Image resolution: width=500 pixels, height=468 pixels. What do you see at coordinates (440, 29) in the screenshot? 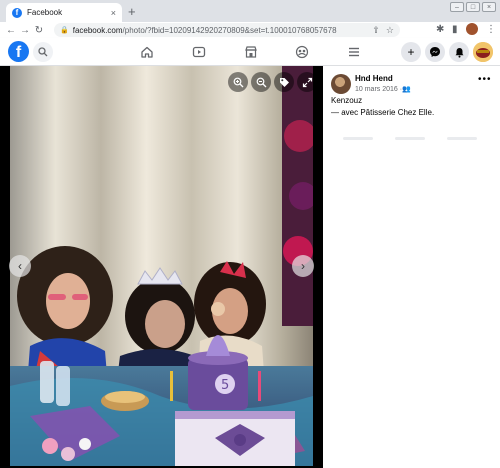
I see `extensions-puzzle-icon: ✱` at bounding box center [440, 29].